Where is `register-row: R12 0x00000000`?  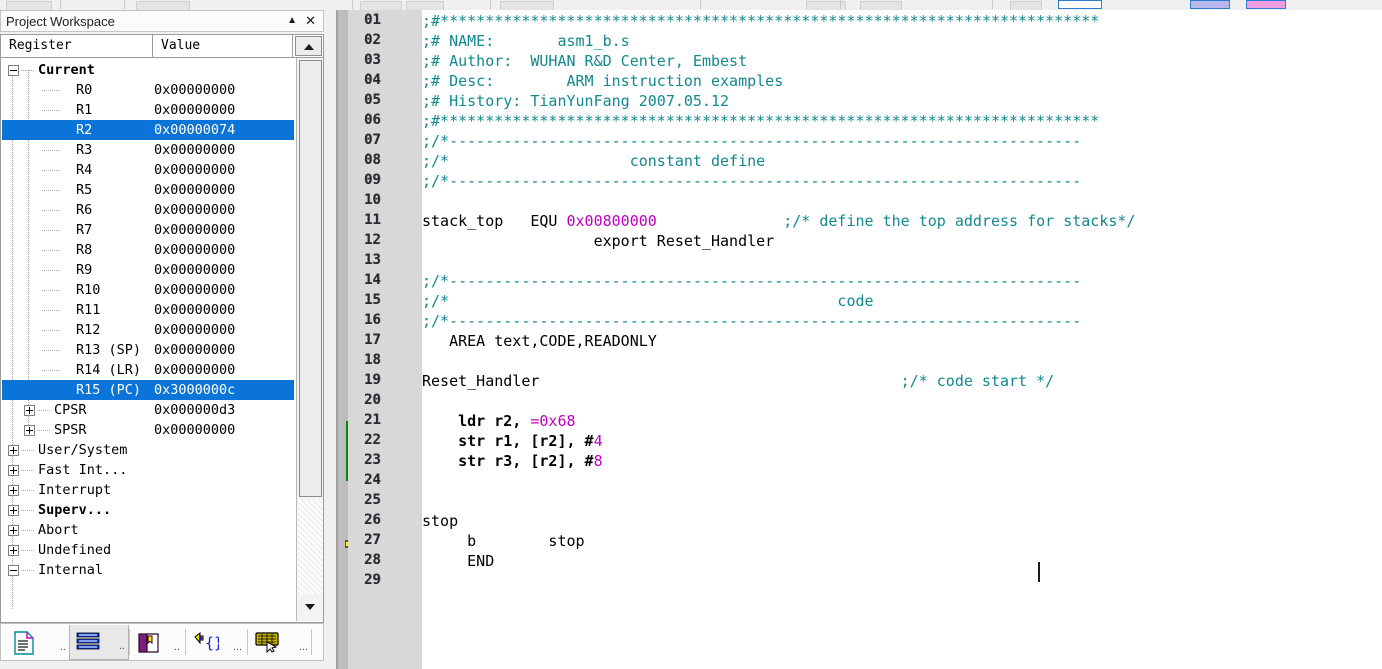
register-row: R12 0x00000000 is located at coordinates (148, 330).